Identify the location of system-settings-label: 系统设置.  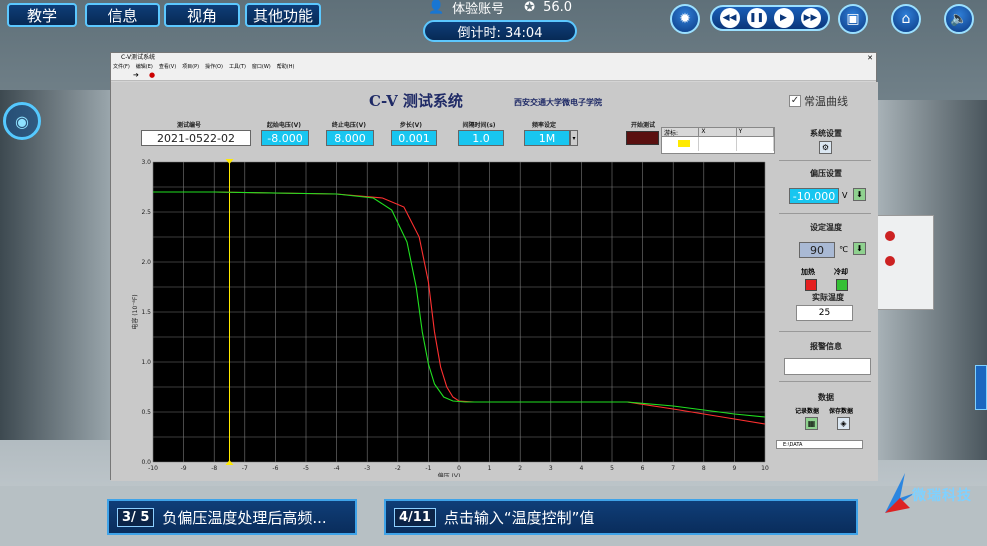
(826, 133).